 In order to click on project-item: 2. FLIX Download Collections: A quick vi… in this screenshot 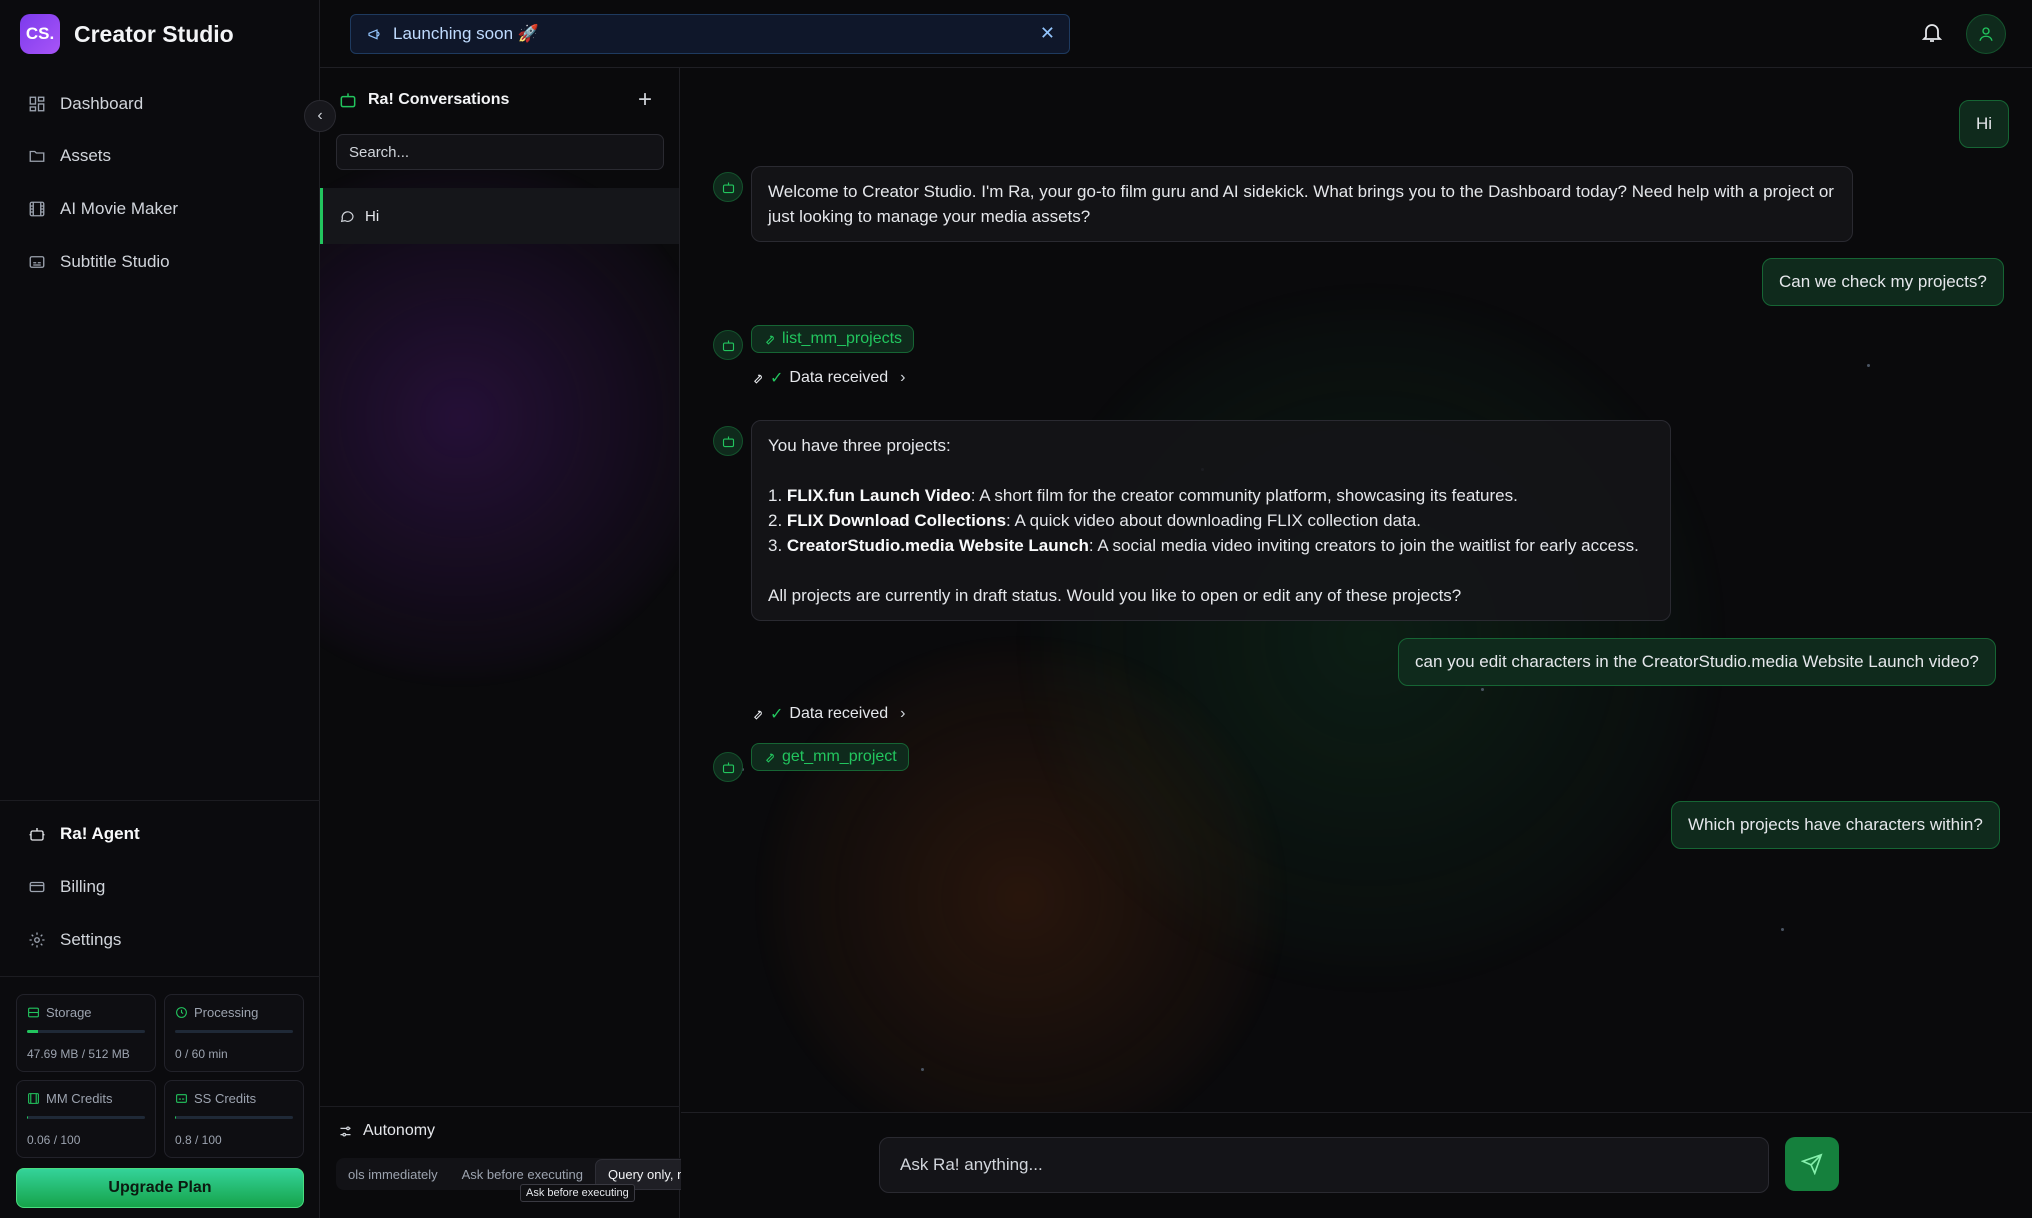, I will do `click(1094, 520)`.